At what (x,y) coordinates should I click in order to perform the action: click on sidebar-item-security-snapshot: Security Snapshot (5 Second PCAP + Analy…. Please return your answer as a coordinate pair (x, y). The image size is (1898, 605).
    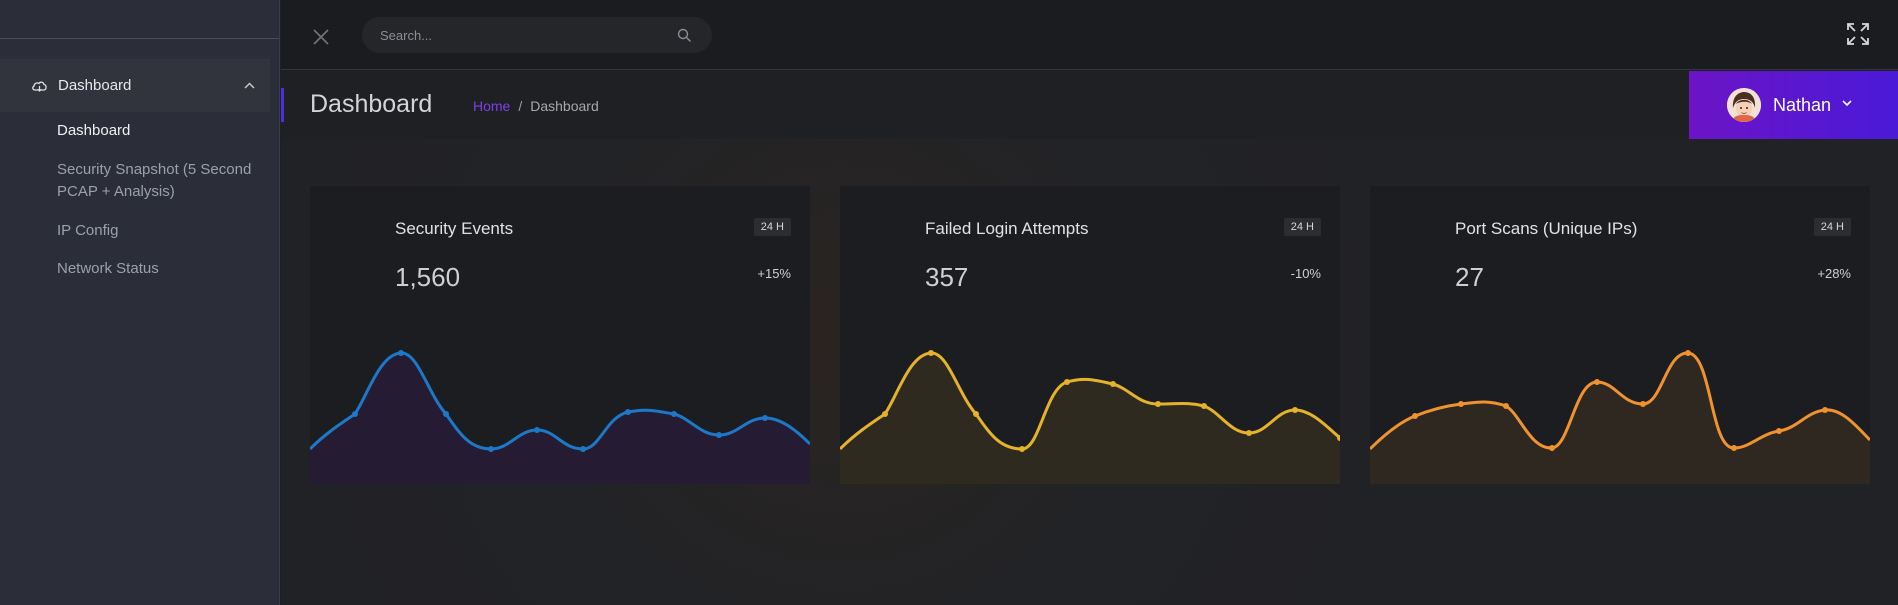
    Looking at the image, I should click on (157, 181).